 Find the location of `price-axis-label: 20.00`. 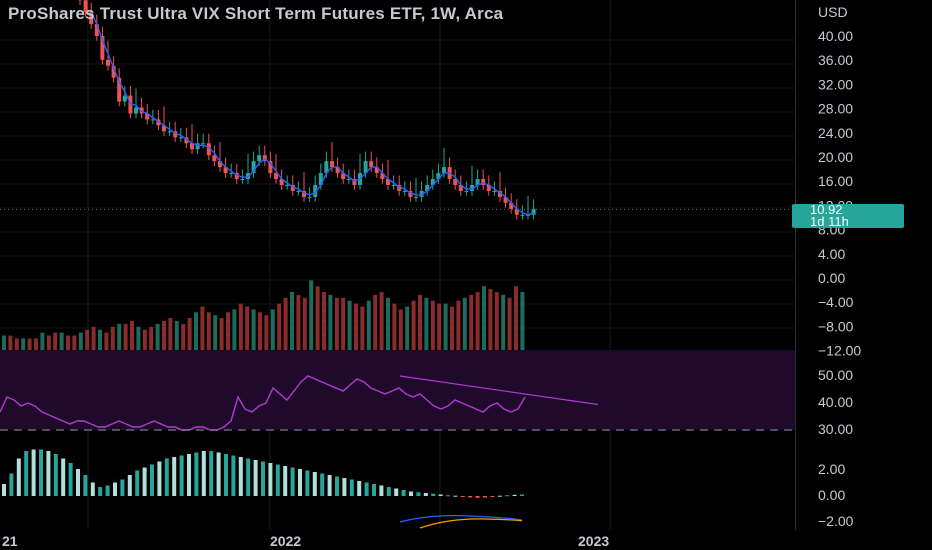

price-axis-label: 20.00 is located at coordinates (835, 157).